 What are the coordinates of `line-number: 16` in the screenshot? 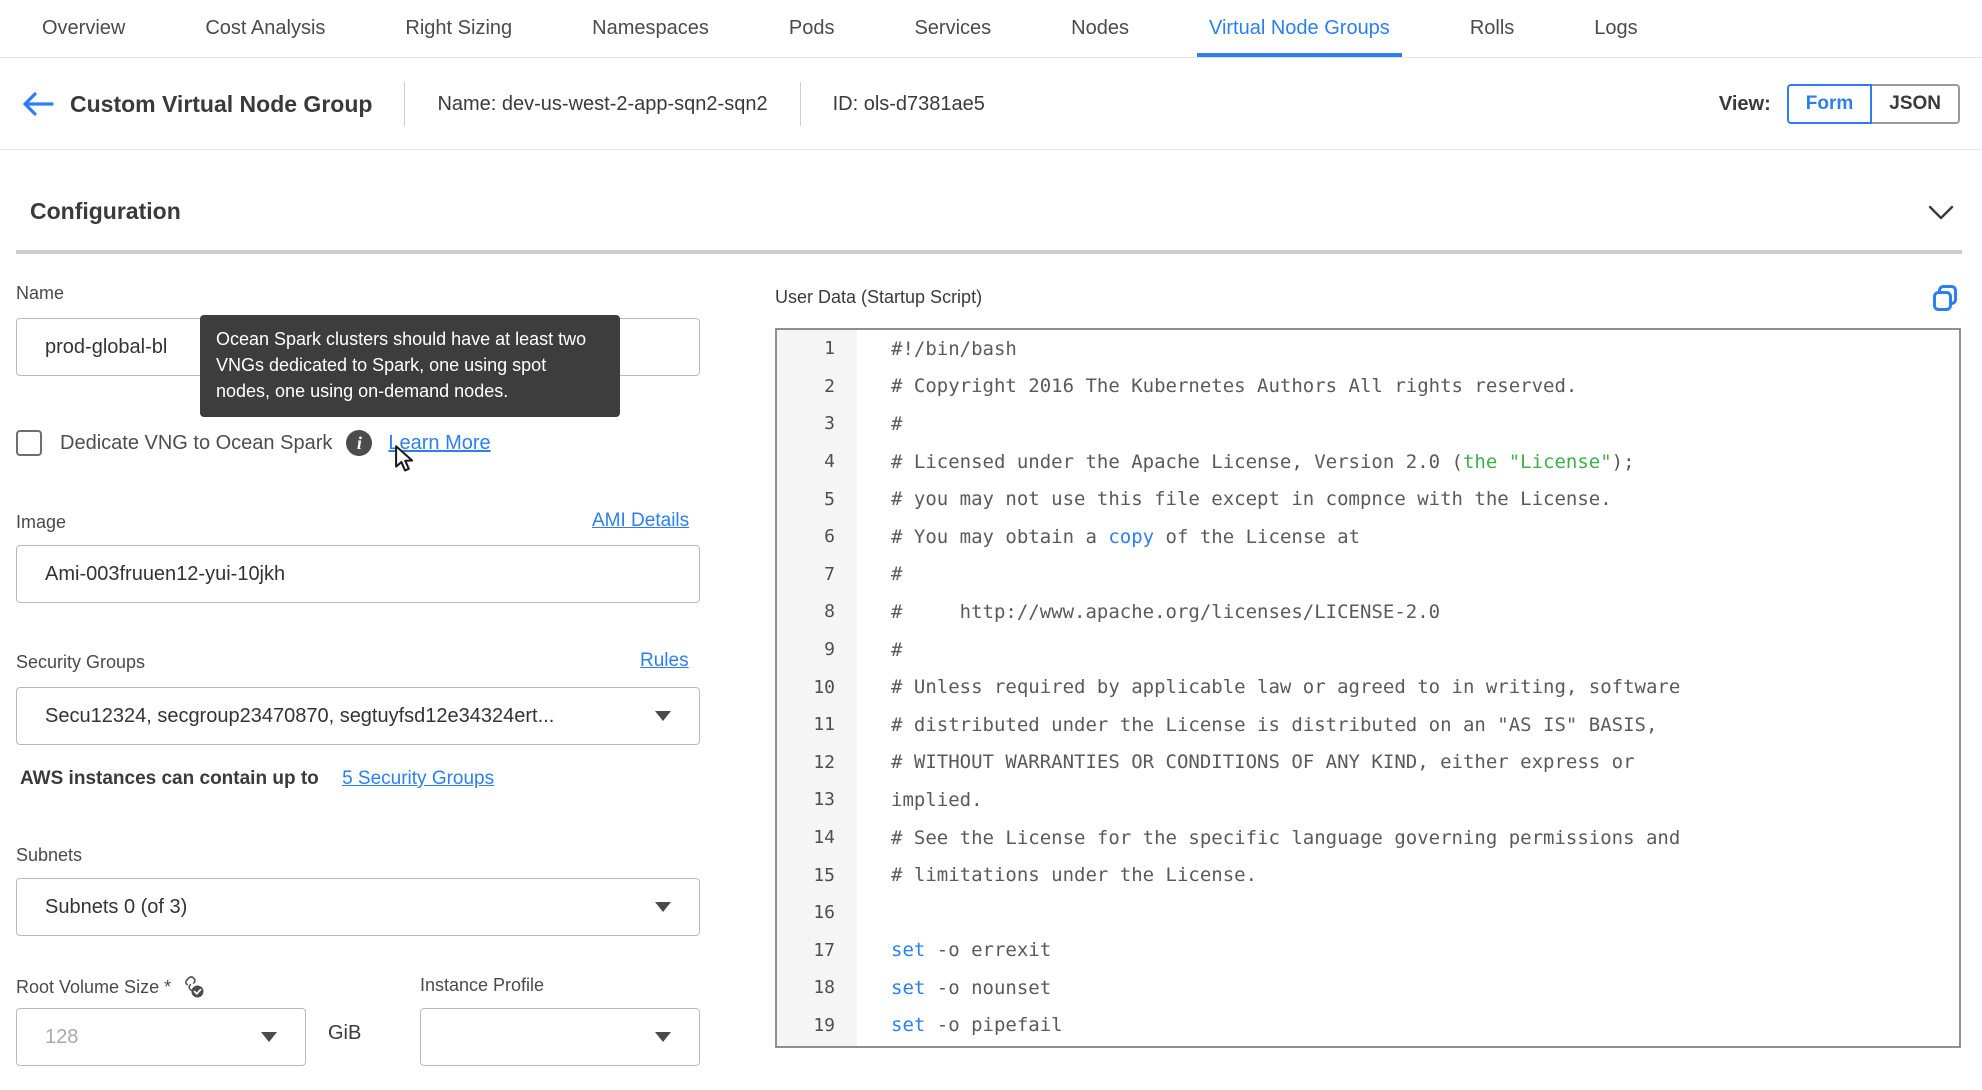 It's located at (817, 912).